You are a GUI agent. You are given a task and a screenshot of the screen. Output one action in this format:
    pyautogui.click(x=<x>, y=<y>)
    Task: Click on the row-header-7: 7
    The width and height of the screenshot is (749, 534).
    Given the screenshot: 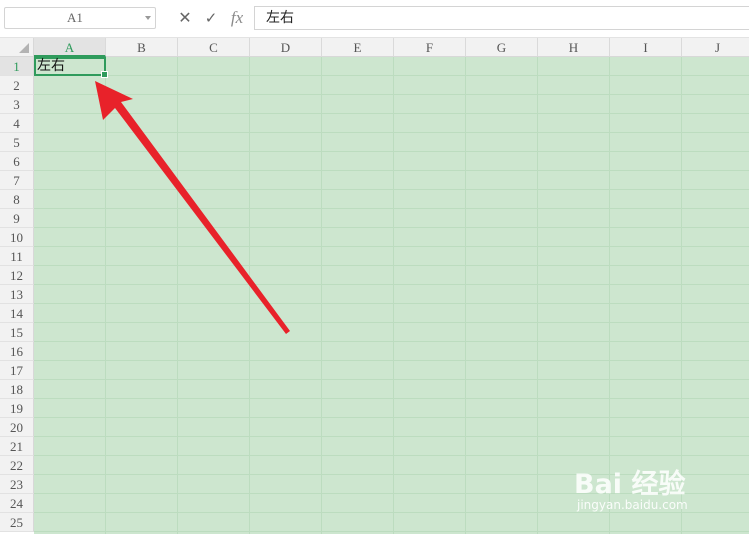 What is the action you would take?
    pyautogui.click(x=17, y=180)
    